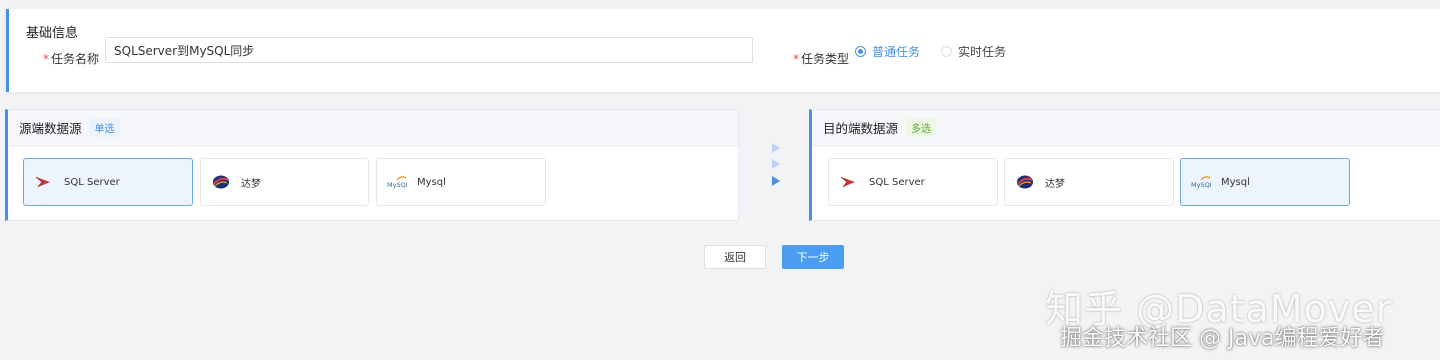 Image resolution: width=1440 pixels, height=360 pixels. What do you see at coordinates (284, 182) in the screenshot?
I see `source-card-dameng: 达梦` at bounding box center [284, 182].